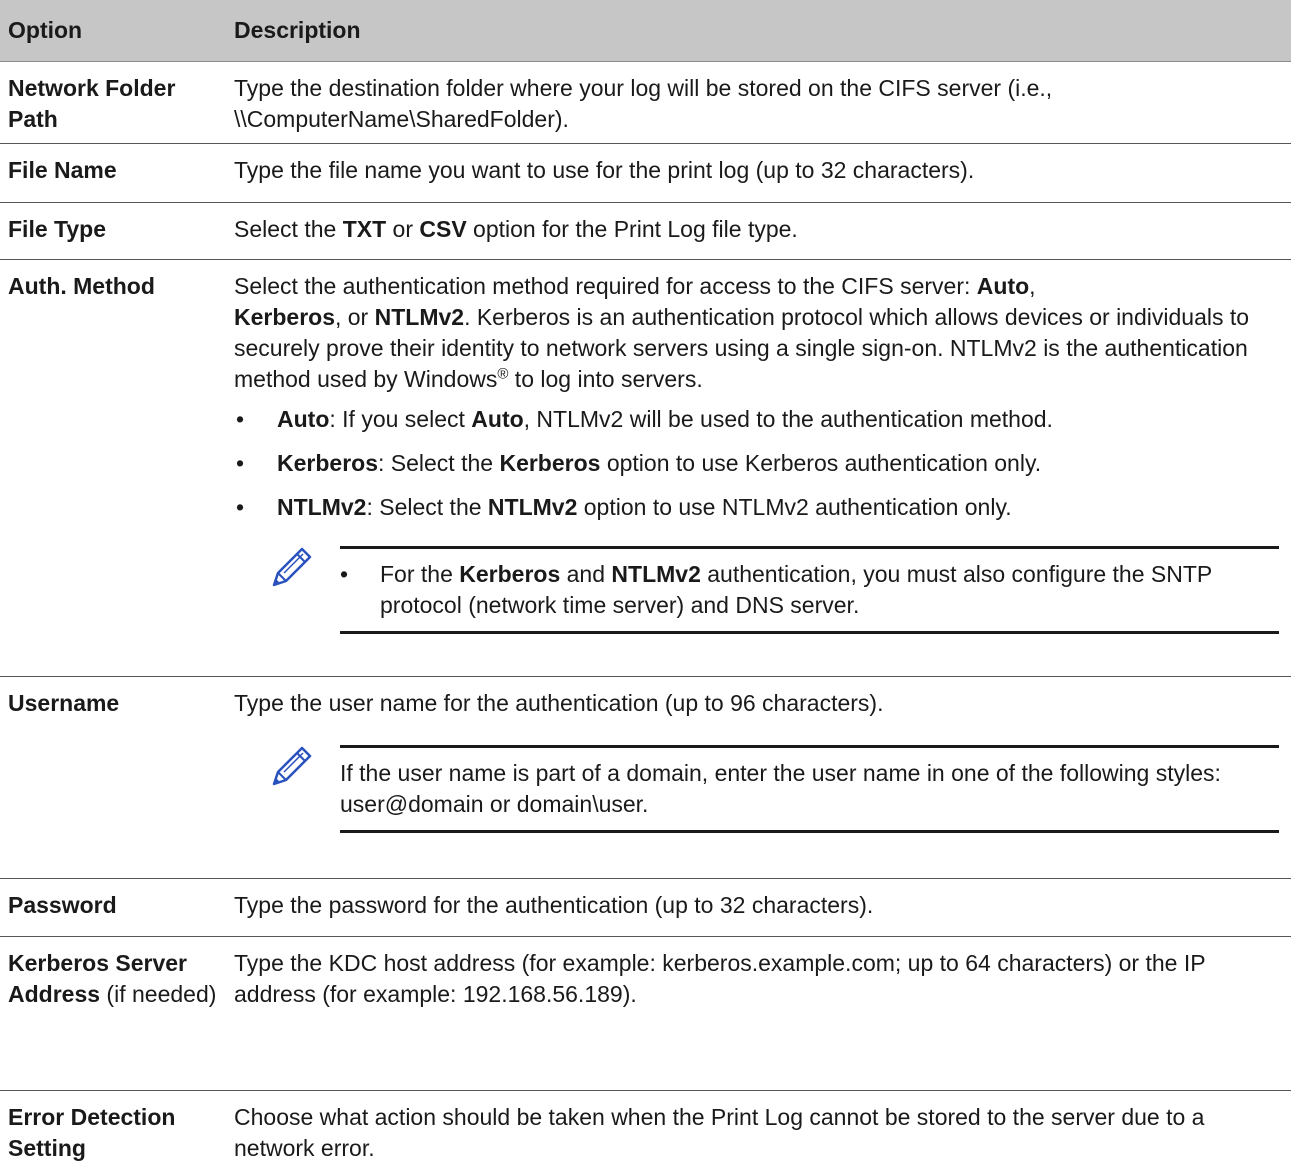  What do you see at coordinates (632, 229) in the screenshot?
I see `desc-text: option for the Print Log file type.` at bounding box center [632, 229].